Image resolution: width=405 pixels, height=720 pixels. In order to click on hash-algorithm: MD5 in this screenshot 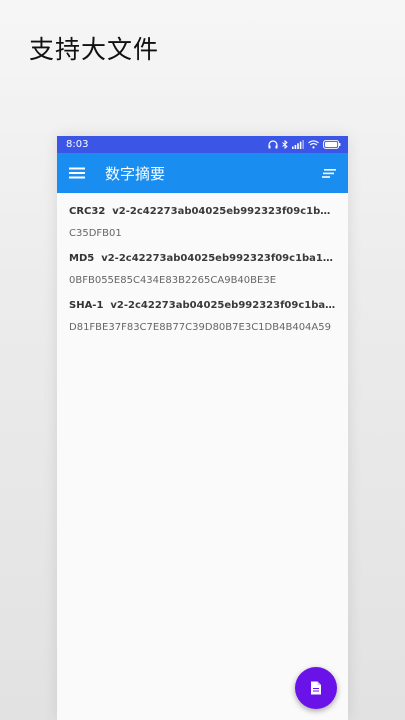, I will do `click(82, 258)`.